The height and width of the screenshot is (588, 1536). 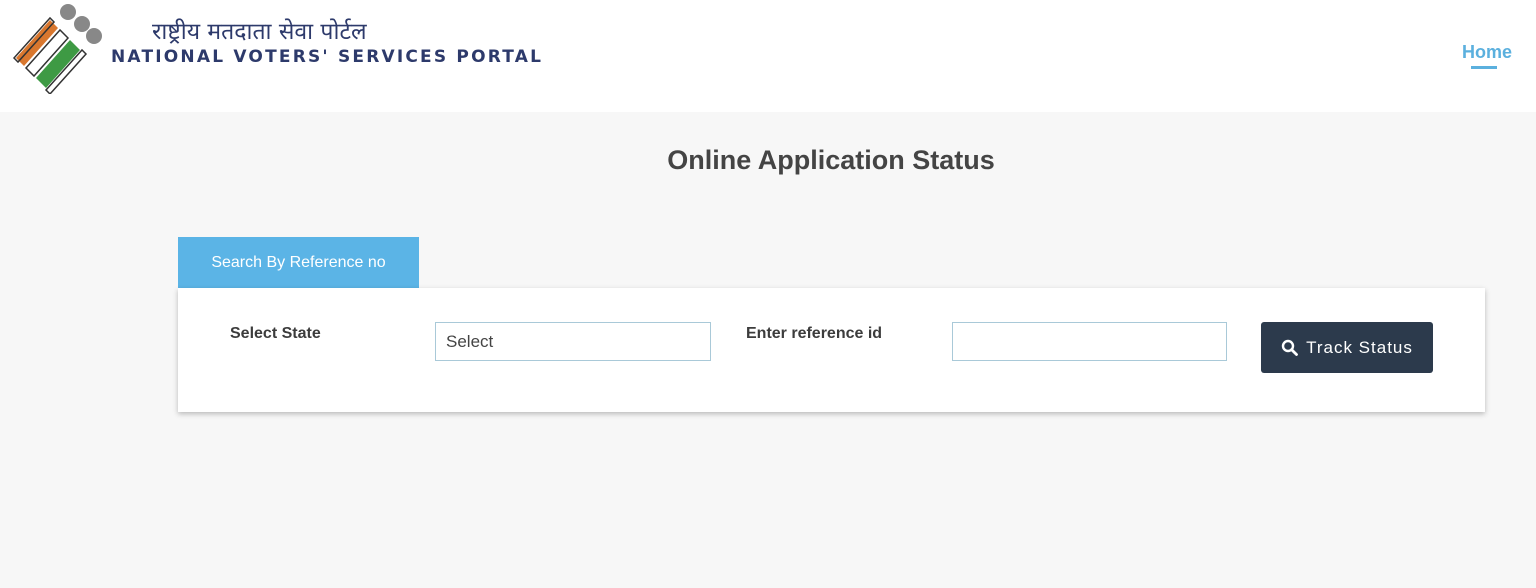 What do you see at coordinates (275, 333) in the screenshot?
I see `select-state-label: Select State` at bounding box center [275, 333].